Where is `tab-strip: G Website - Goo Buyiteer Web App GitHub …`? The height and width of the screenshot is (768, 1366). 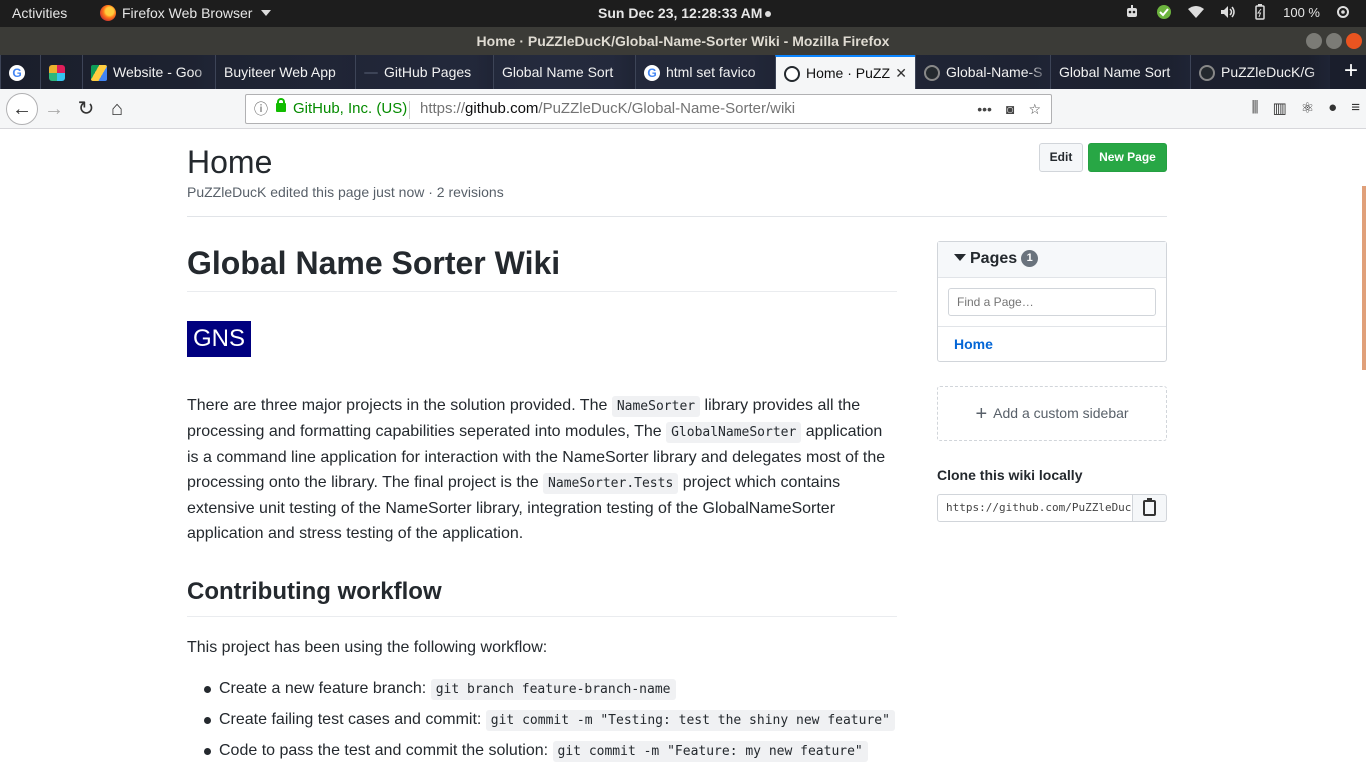 tab-strip: G Website - Goo Buyiteer Web App GitHub … is located at coordinates (683, 72).